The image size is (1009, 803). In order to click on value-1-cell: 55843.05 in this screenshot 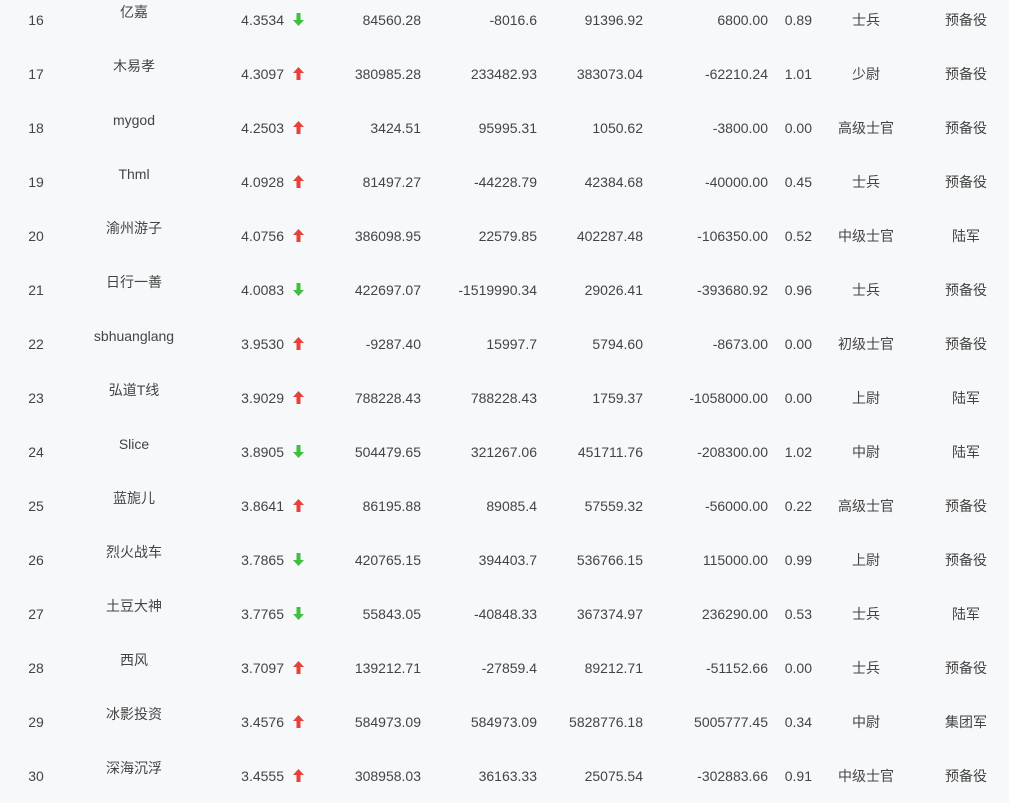, I will do `click(391, 614)`.